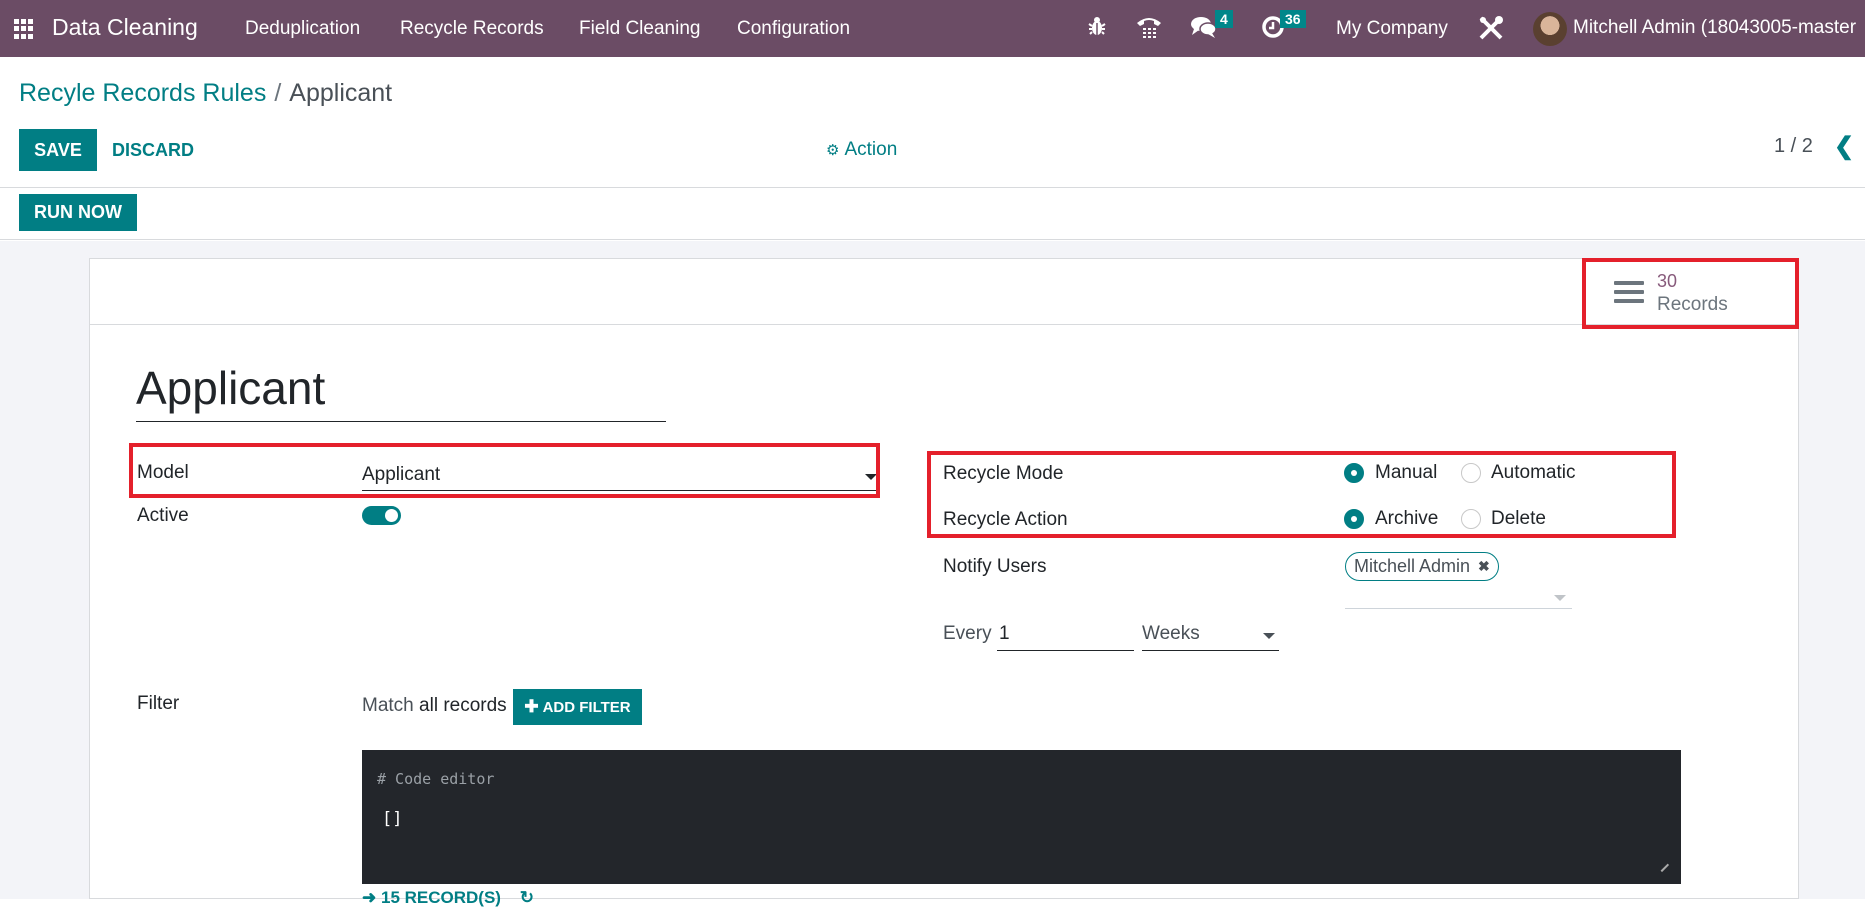  What do you see at coordinates (1210, 635) in the screenshot?
I see `interval-unit-select: Weeks` at bounding box center [1210, 635].